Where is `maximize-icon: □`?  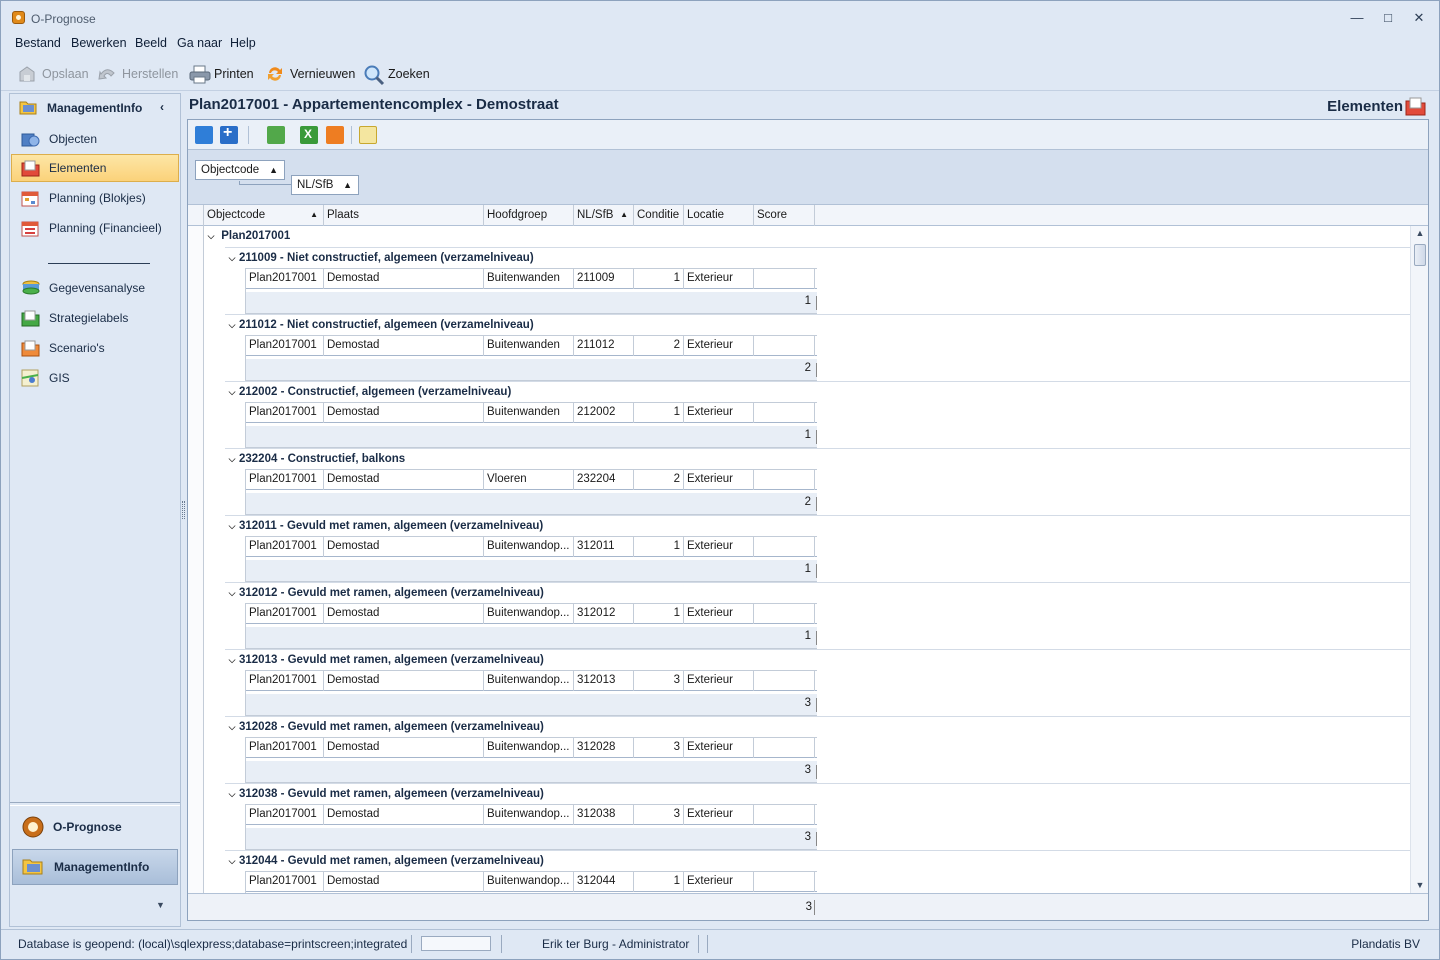 maximize-icon: □ is located at coordinates (1388, 18).